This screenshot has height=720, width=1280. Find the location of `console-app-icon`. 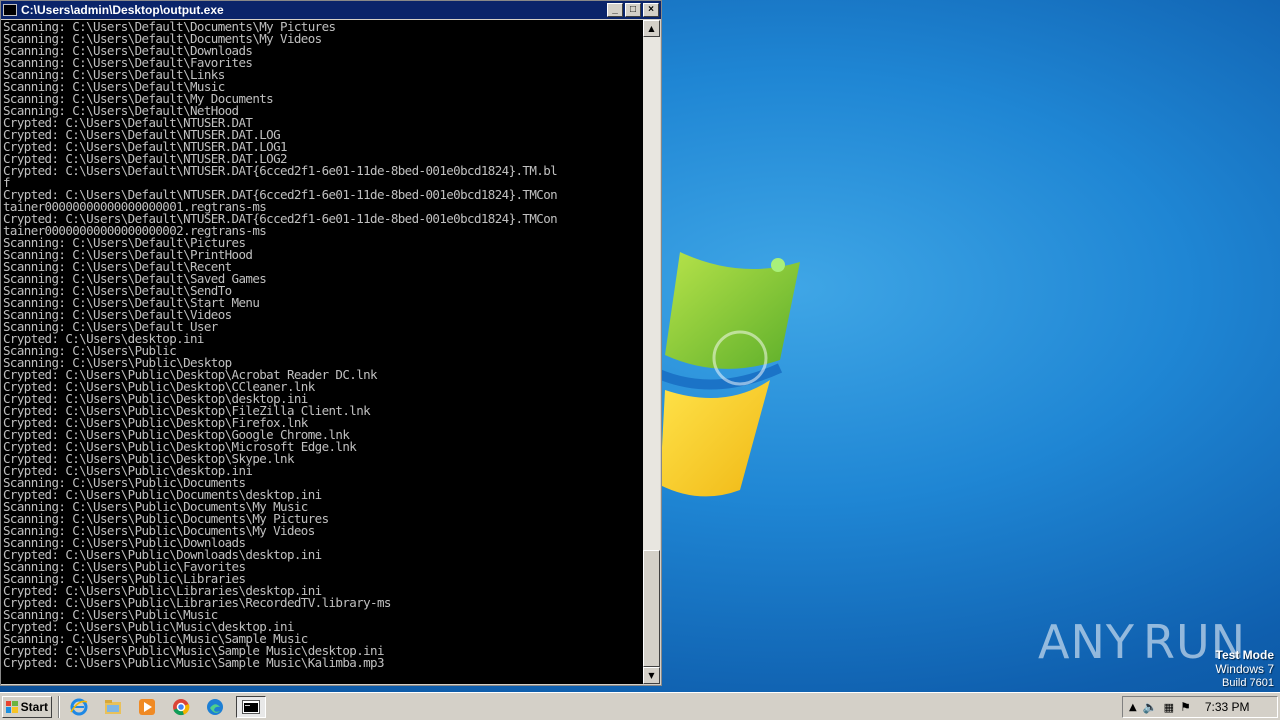

console-app-icon is located at coordinates (10, 10).